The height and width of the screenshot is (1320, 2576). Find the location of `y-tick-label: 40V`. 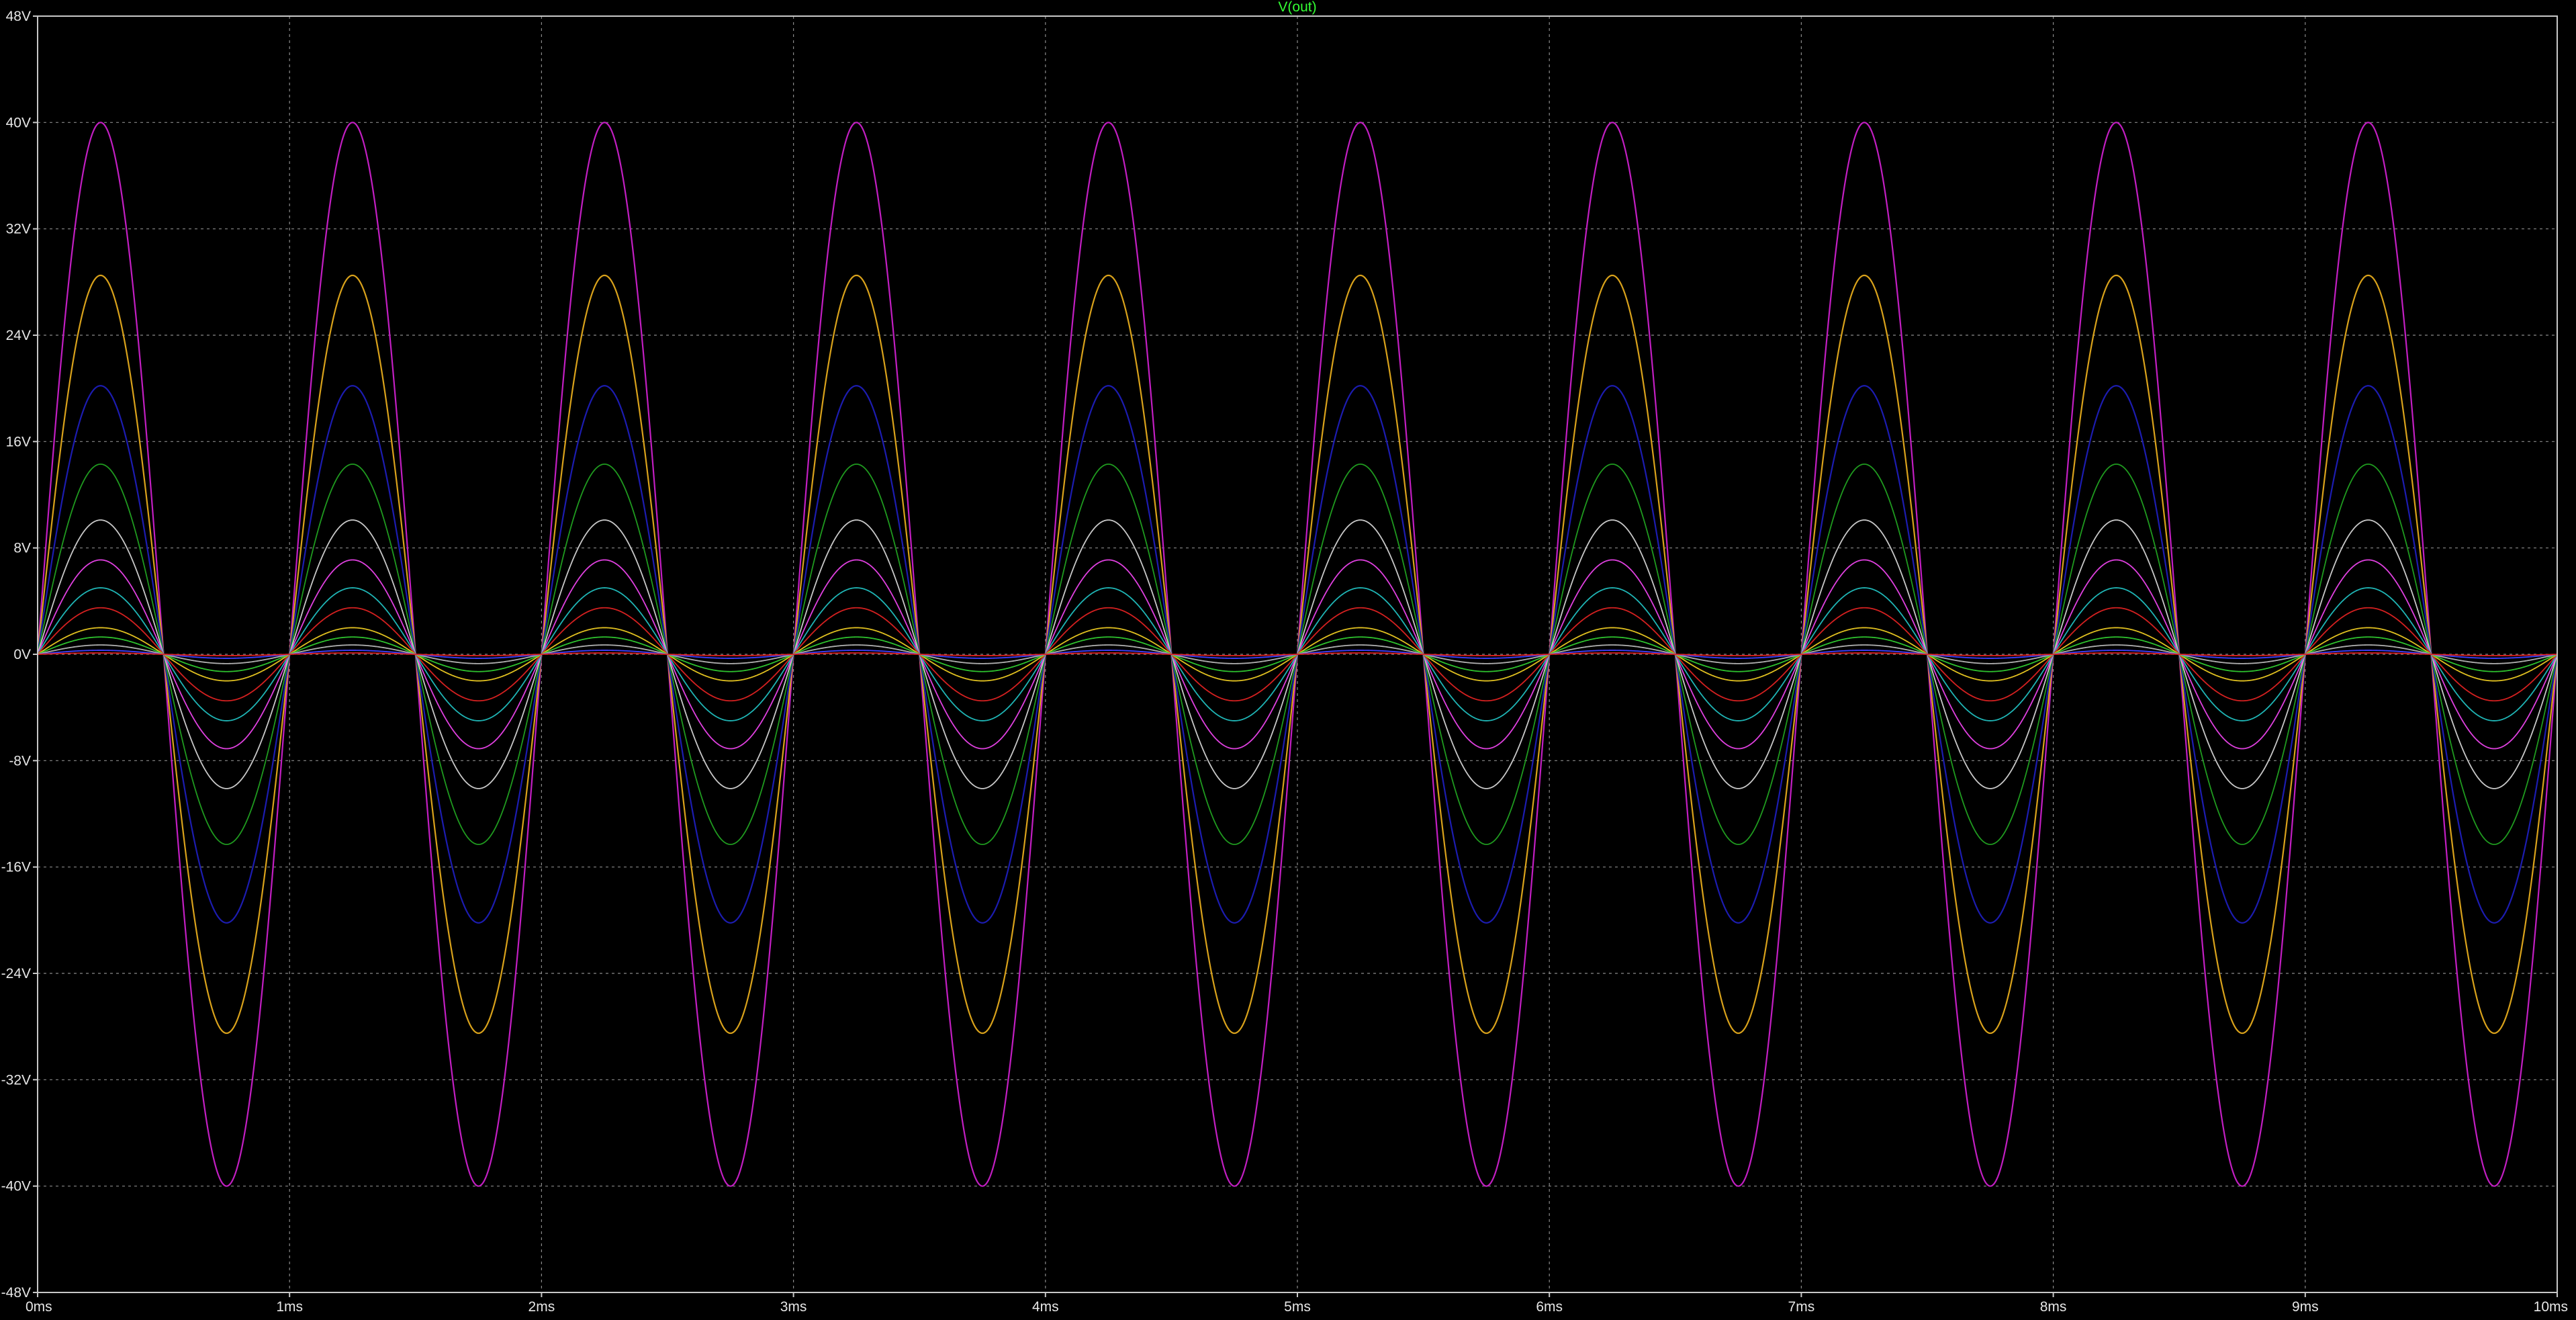

y-tick-label: 40V is located at coordinates (18, 122).